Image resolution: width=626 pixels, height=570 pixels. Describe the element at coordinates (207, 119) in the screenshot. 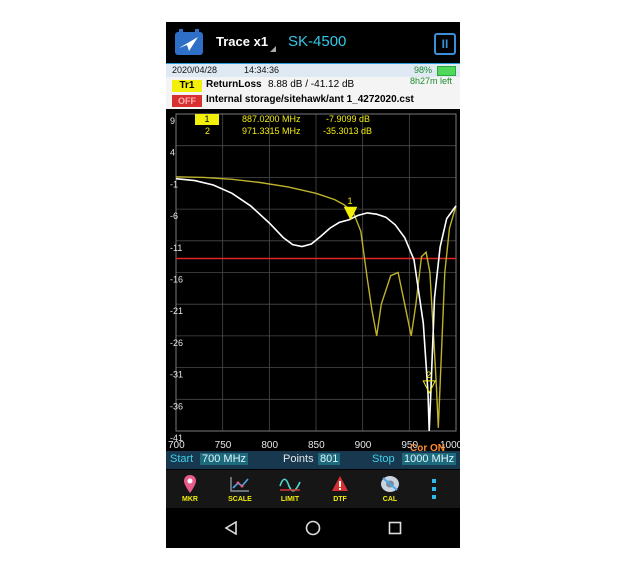

I see `marker-1-number: 1` at that location.